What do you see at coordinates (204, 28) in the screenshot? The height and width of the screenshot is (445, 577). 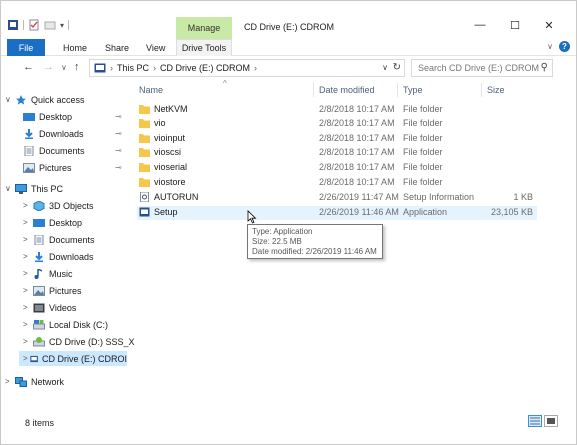 I see `manage-context-tab: Manage` at bounding box center [204, 28].